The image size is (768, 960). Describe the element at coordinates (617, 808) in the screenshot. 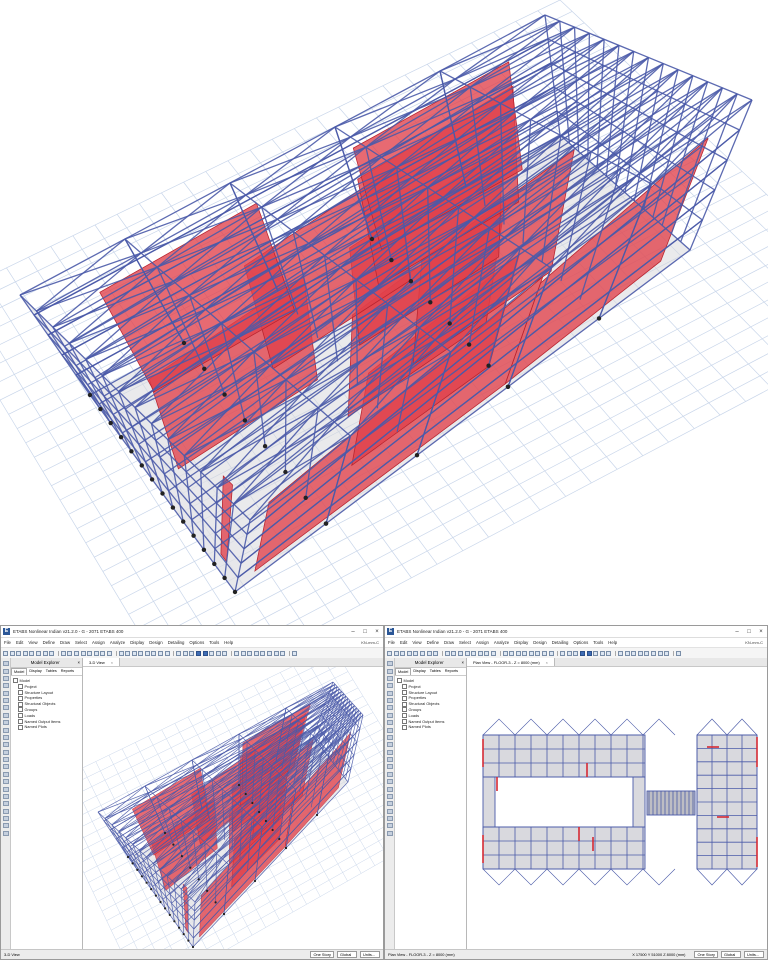

I see `plan-canvas` at that location.